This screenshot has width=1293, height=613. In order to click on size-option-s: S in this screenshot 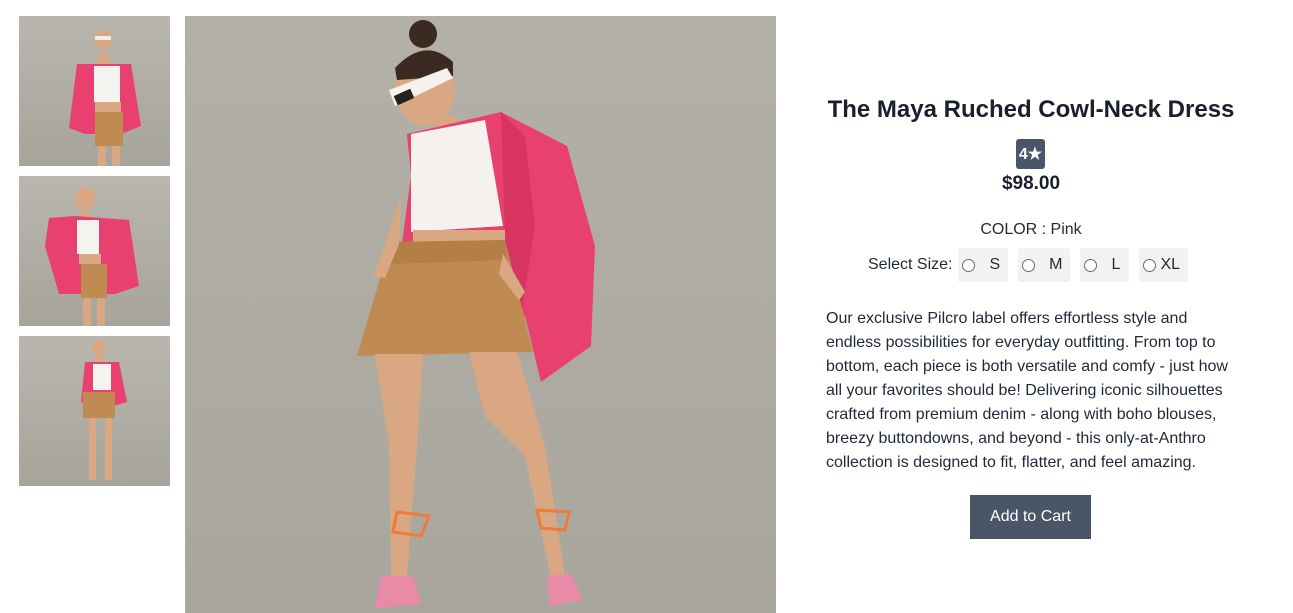, I will do `click(983, 265)`.